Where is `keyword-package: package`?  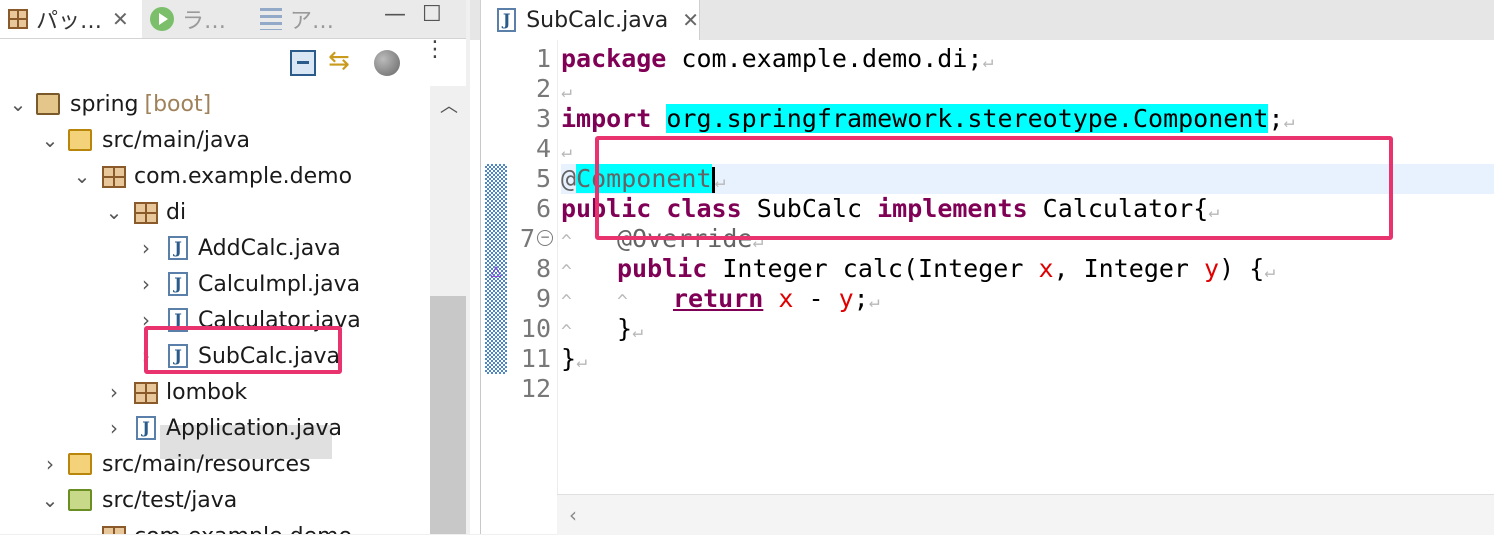
keyword-package: package is located at coordinates (614, 58).